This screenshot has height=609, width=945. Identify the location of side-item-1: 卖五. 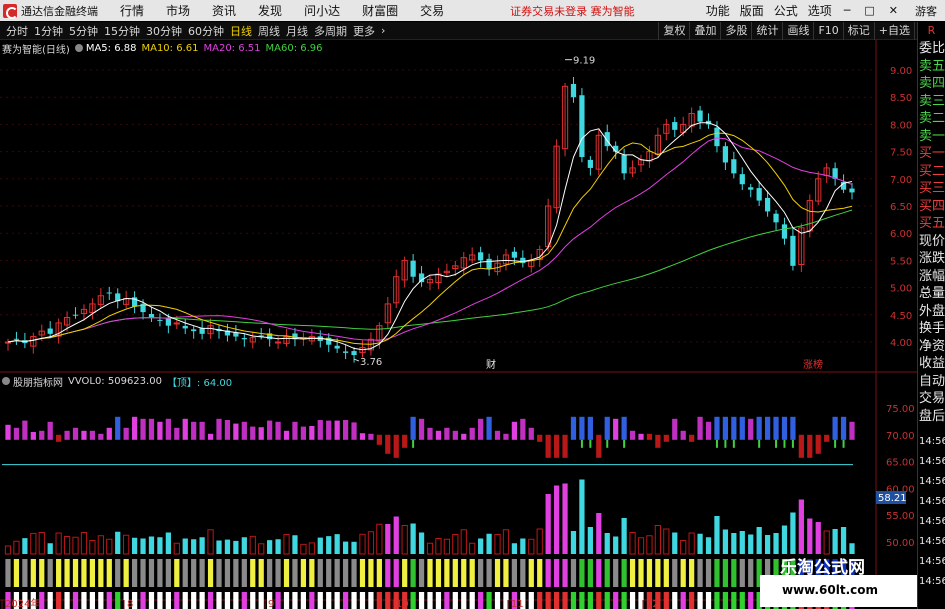
(931, 66).